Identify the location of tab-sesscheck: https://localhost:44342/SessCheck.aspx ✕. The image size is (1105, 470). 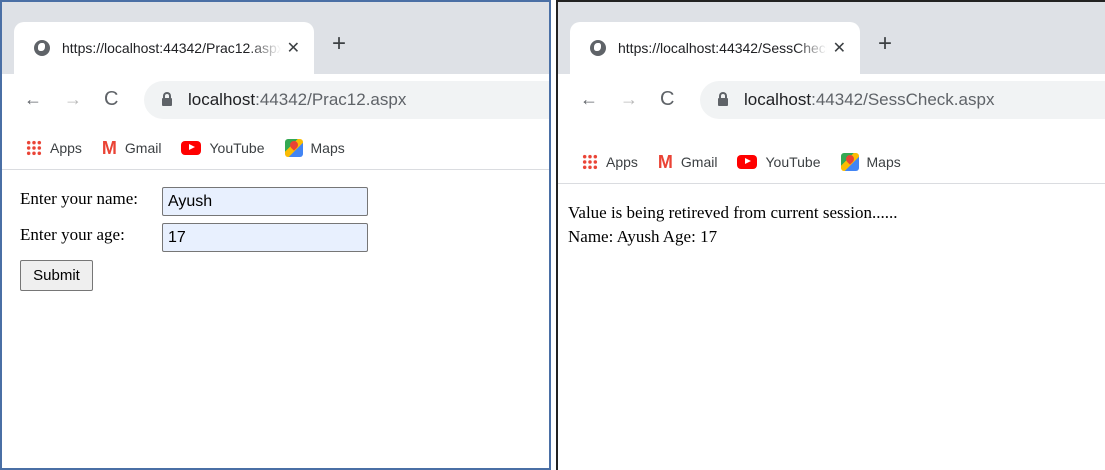
(715, 48).